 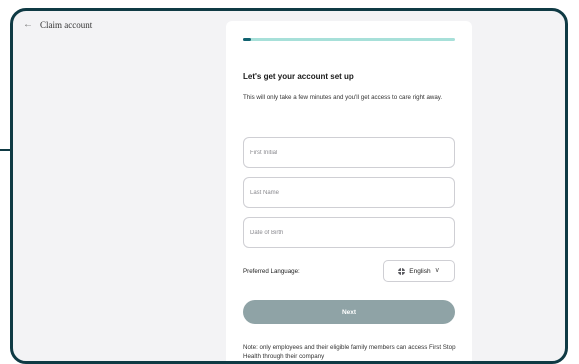 What do you see at coordinates (247, 39) in the screenshot?
I see `progress-bar-fill` at bounding box center [247, 39].